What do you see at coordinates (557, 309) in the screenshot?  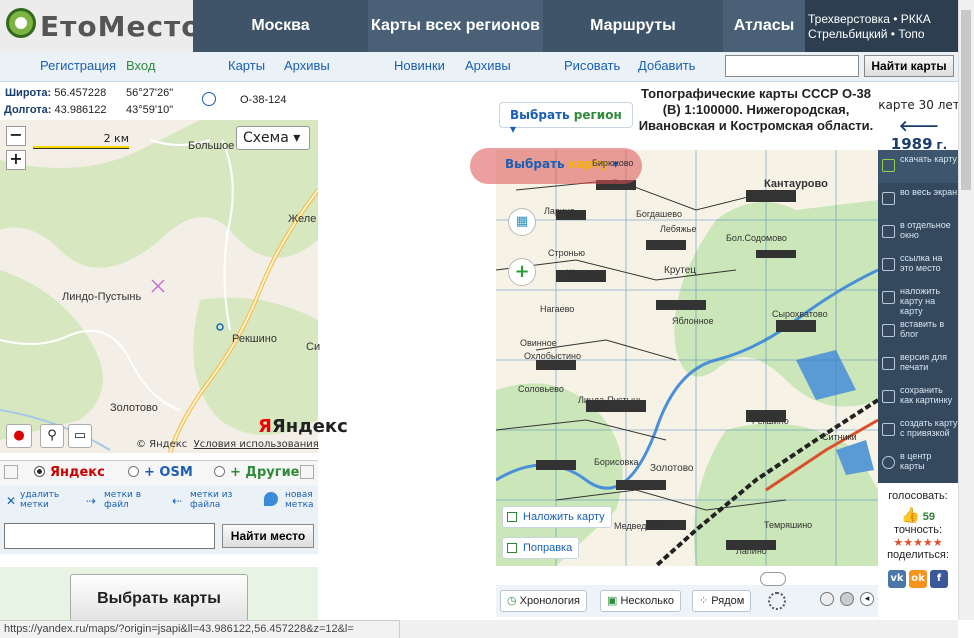 I see `topo-place-label: Нагаево` at bounding box center [557, 309].